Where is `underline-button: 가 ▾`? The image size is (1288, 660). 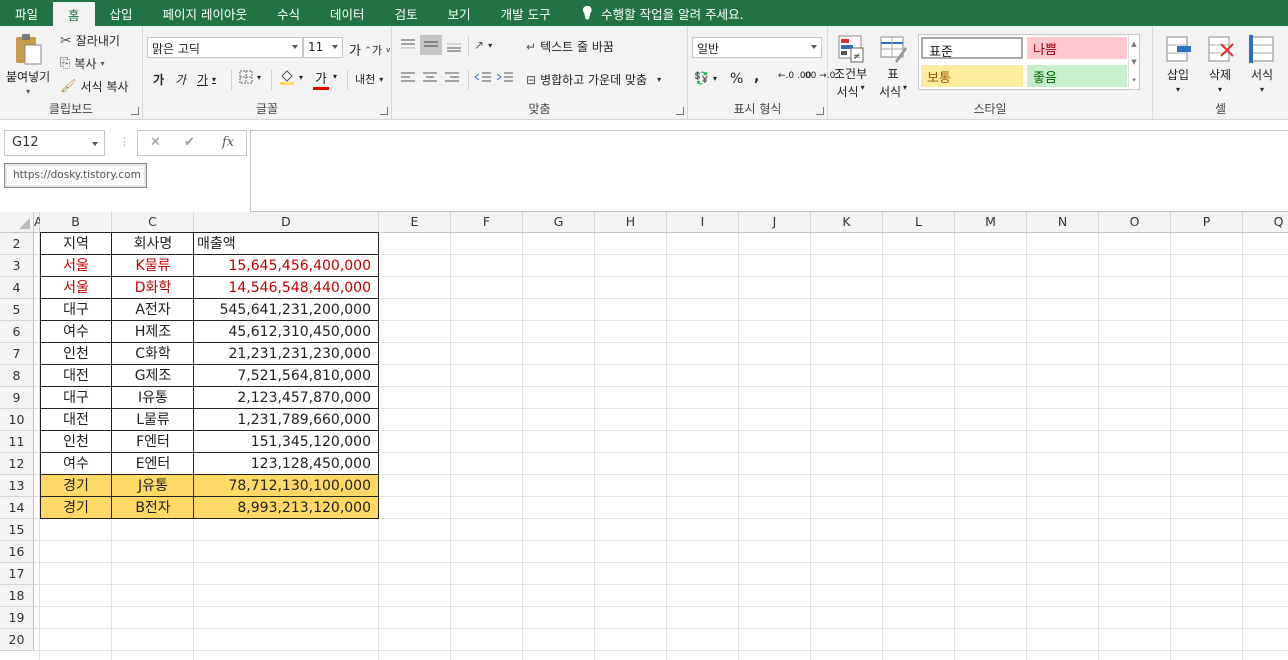 underline-button: 가 ▾ is located at coordinates (206, 79).